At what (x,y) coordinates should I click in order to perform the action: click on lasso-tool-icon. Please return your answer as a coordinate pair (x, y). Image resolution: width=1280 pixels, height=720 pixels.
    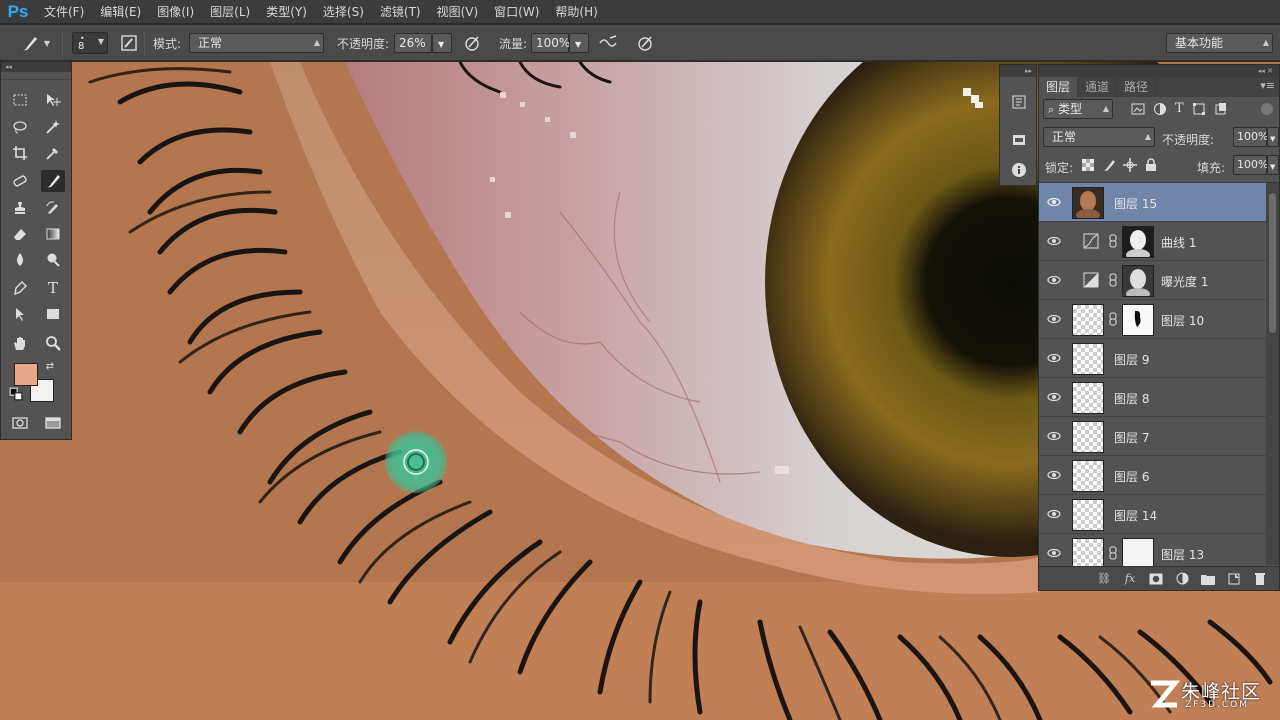
    Looking at the image, I should click on (20, 127).